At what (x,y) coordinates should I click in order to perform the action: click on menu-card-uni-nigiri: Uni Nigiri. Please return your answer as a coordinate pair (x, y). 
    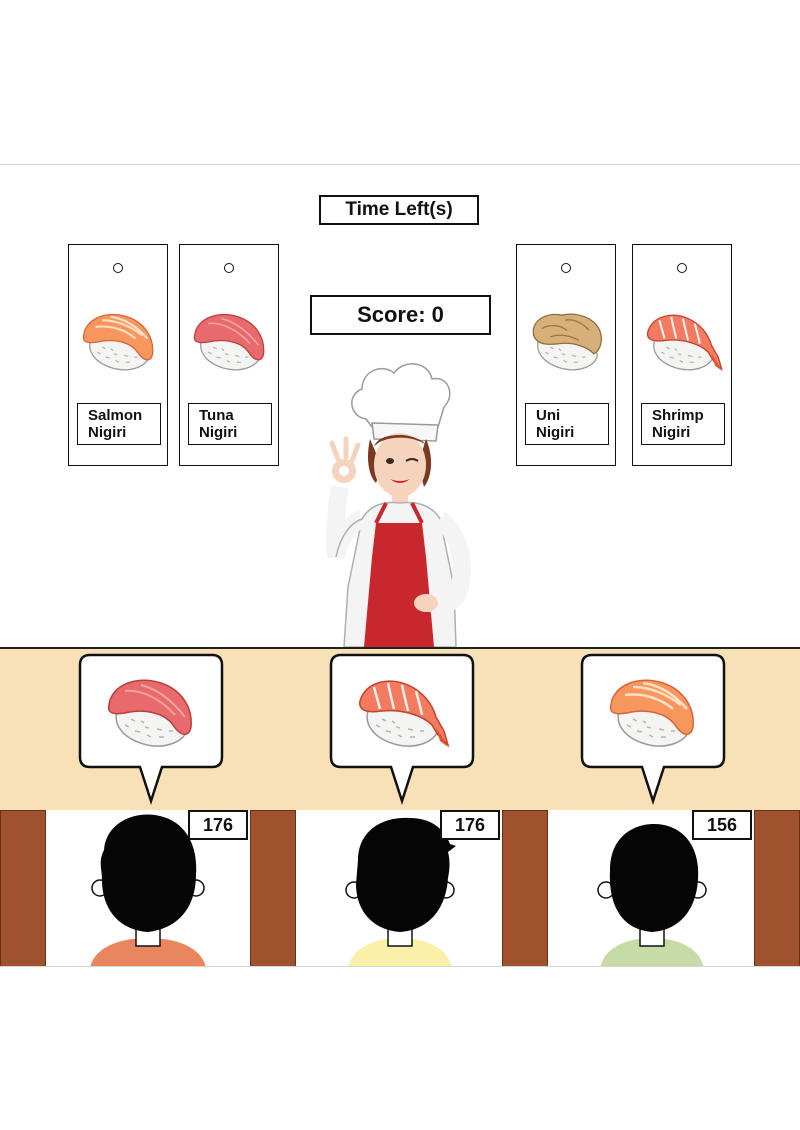
    Looking at the image, I should click on (566, 355).